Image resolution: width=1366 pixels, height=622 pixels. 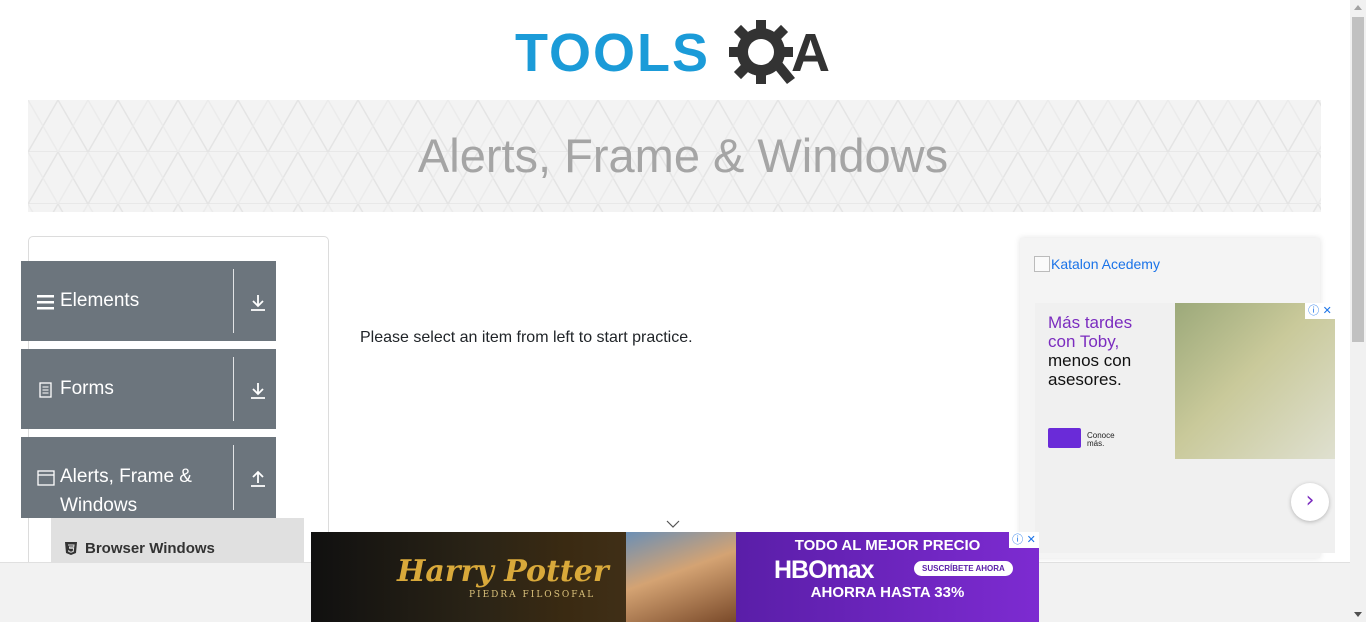 I want to click on page-title: Alerts, Frame & Windows, so click(x=683, y=155).